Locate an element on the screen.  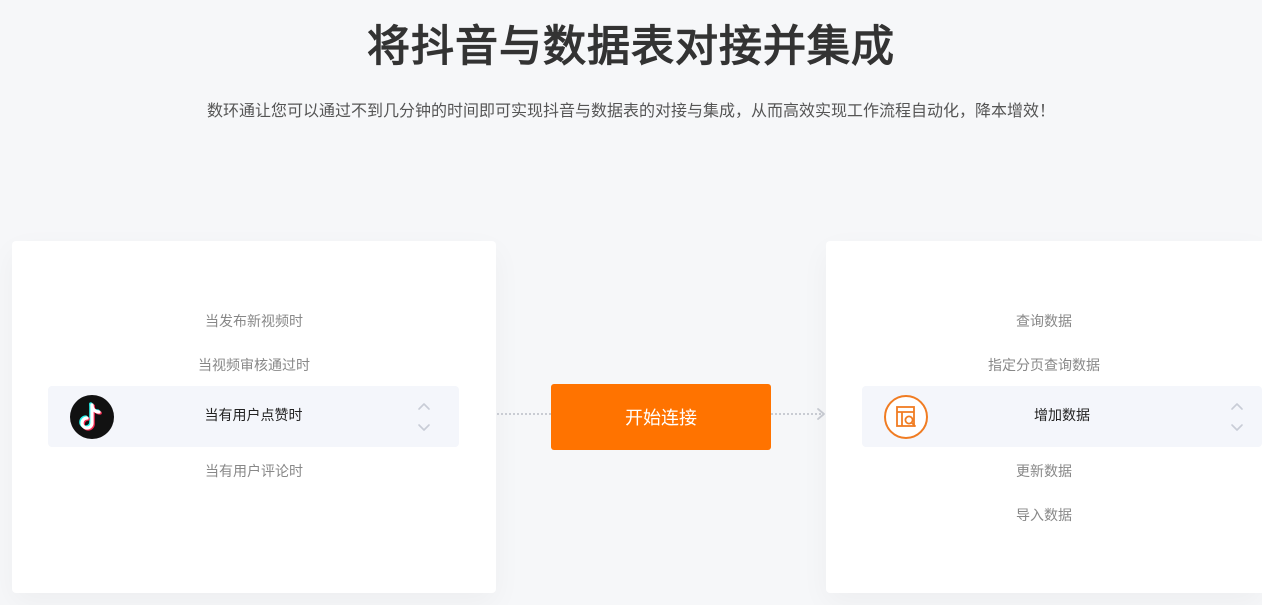
action-selected-option: 增加数据 is located at coordinates (1062, 416).